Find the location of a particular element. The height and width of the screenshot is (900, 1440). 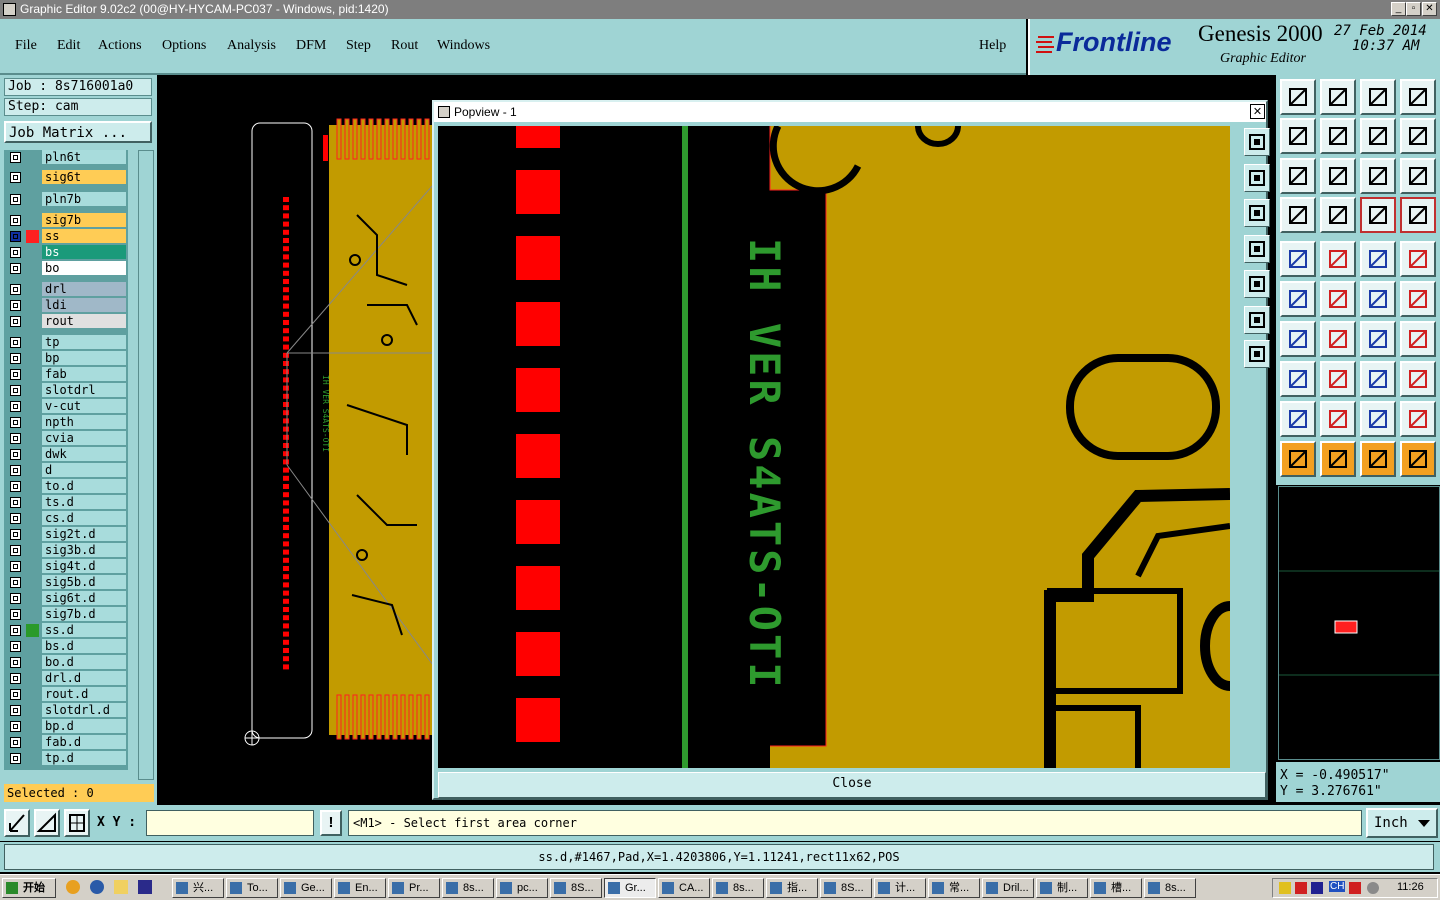

feature-select-icon is located at coordinates (1298, 259).